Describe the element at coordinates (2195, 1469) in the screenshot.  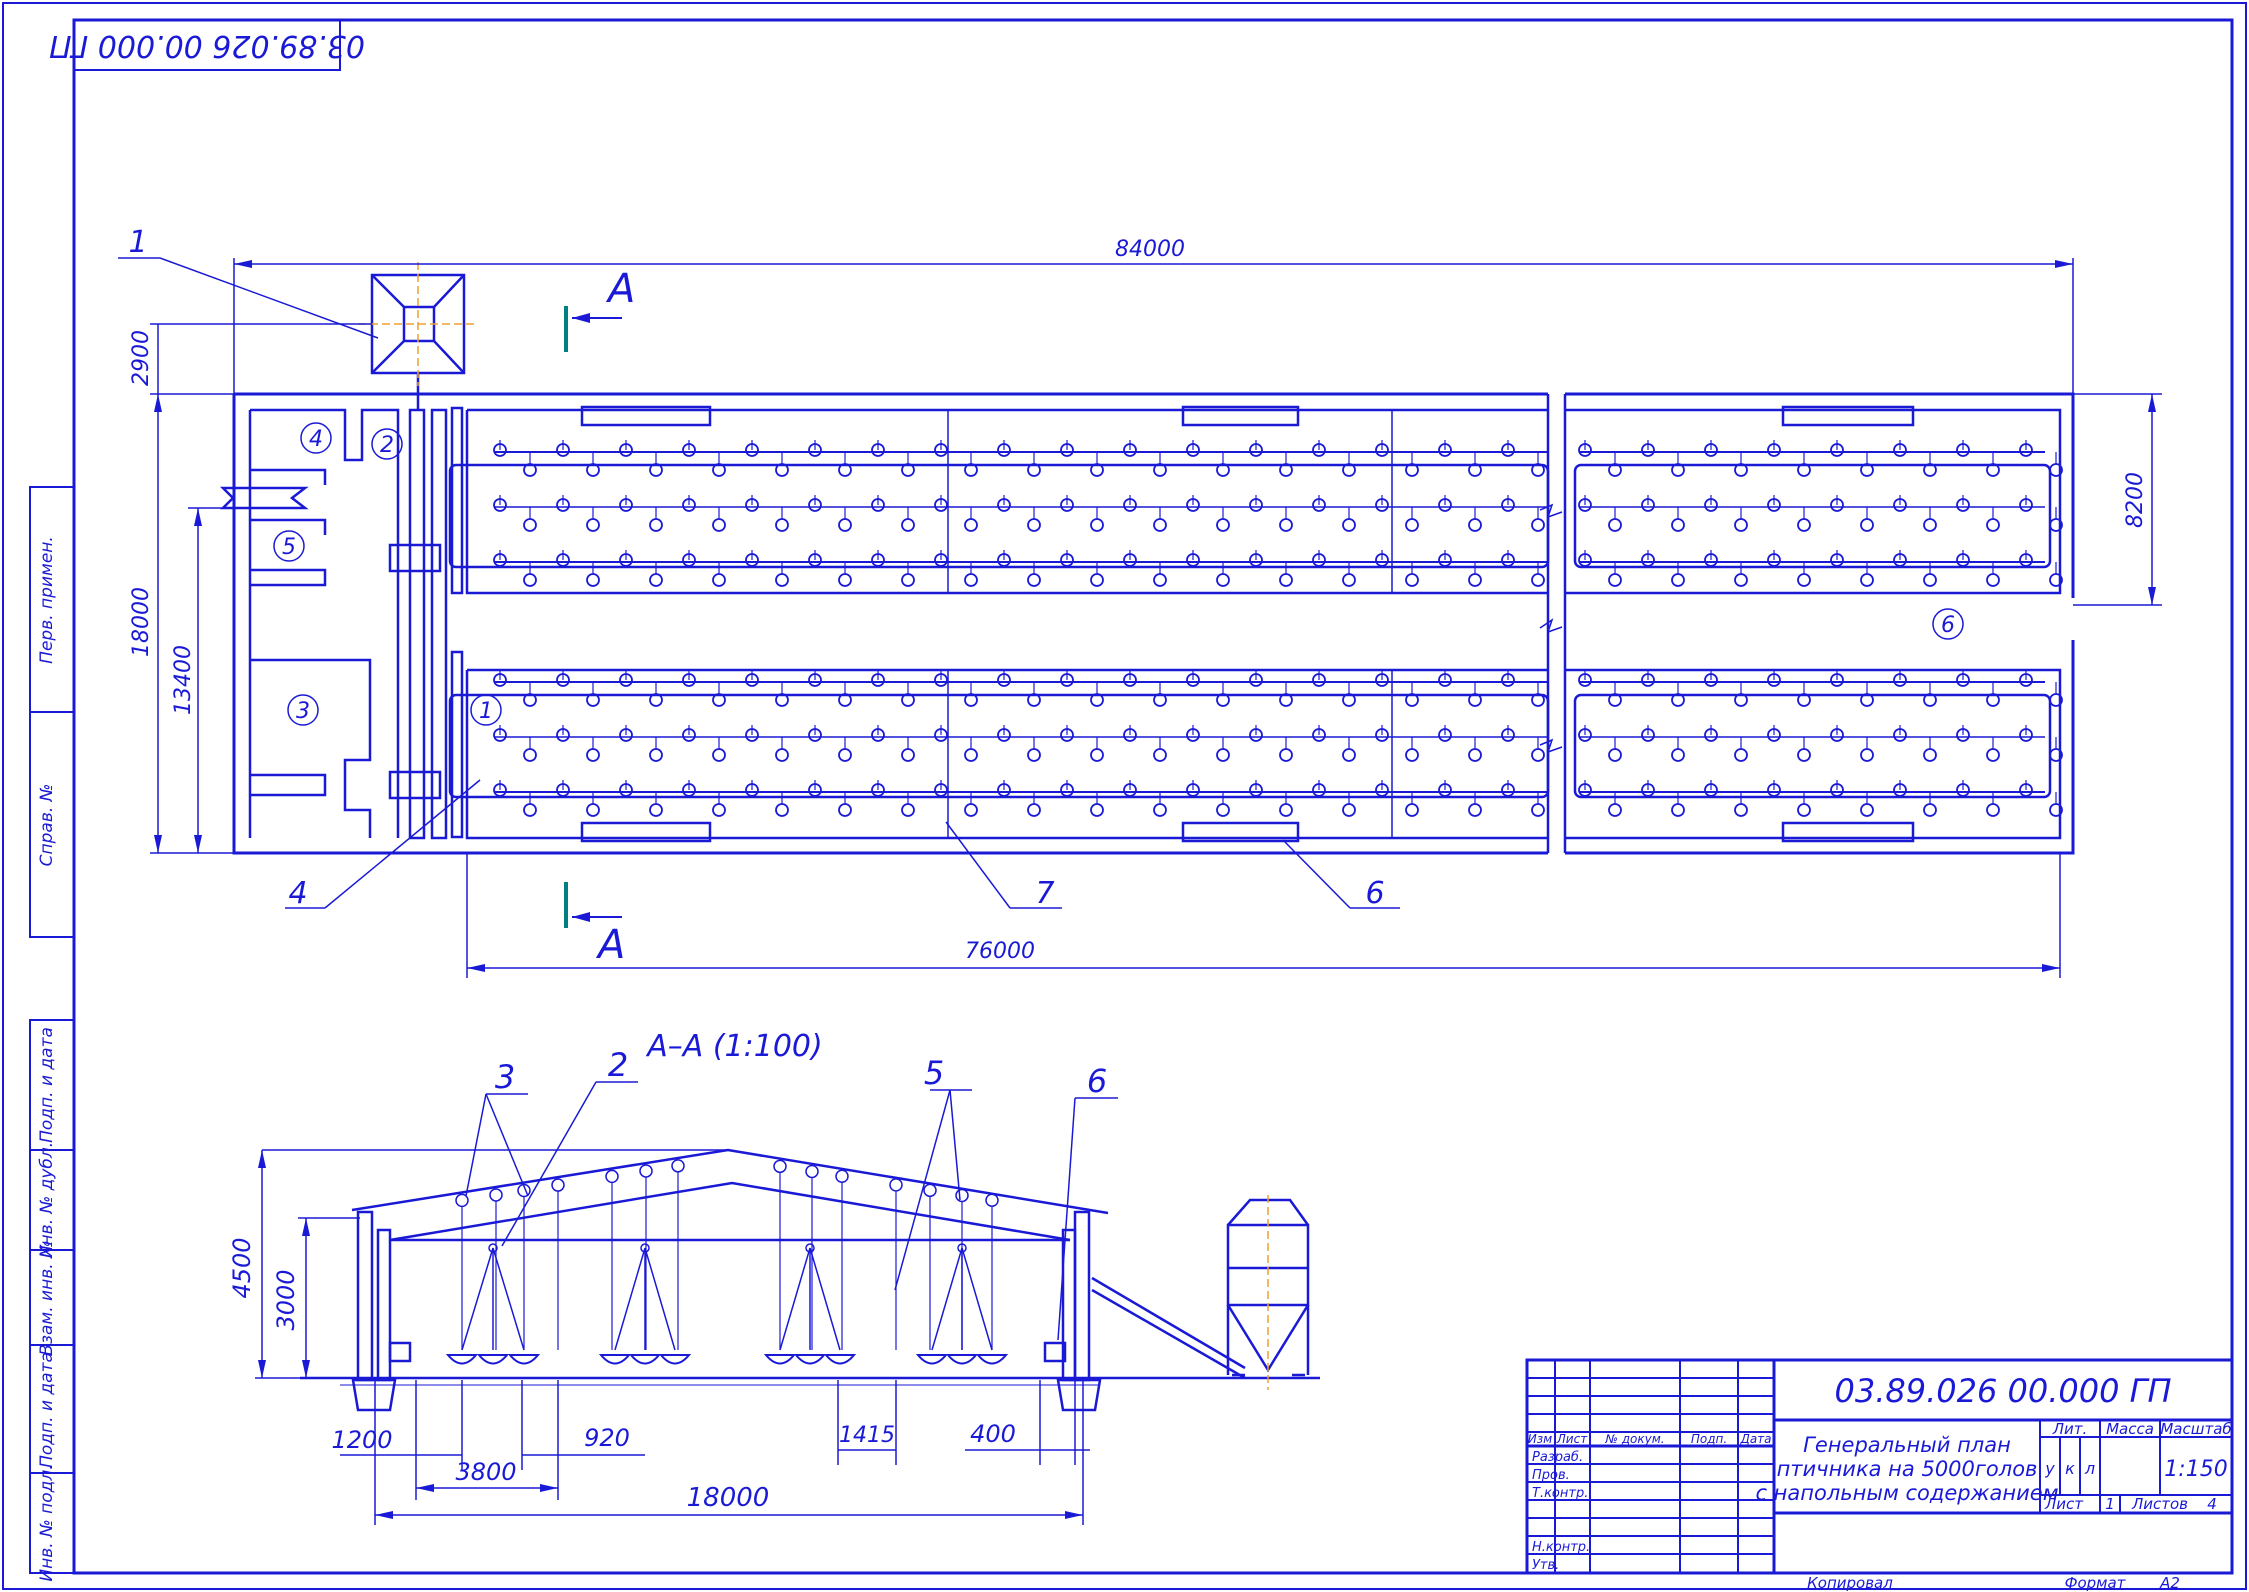
I see `scale-value: 1:150` at that location.